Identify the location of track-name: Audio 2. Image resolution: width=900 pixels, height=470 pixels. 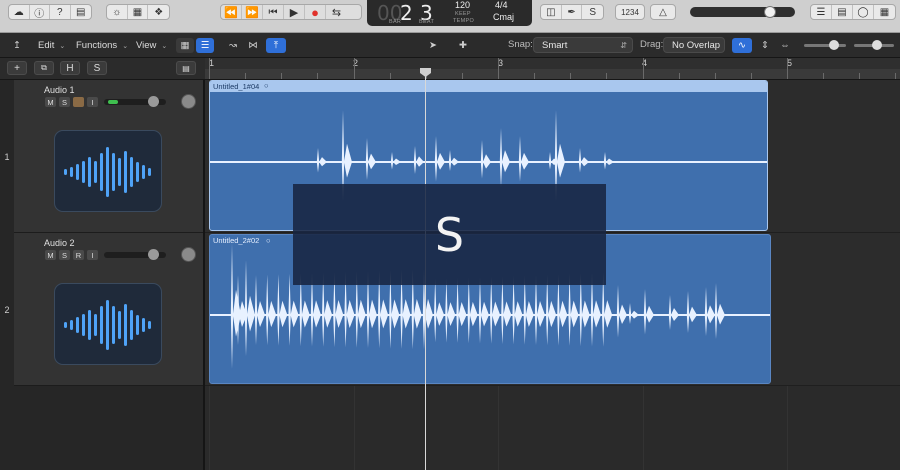
(59, 243).